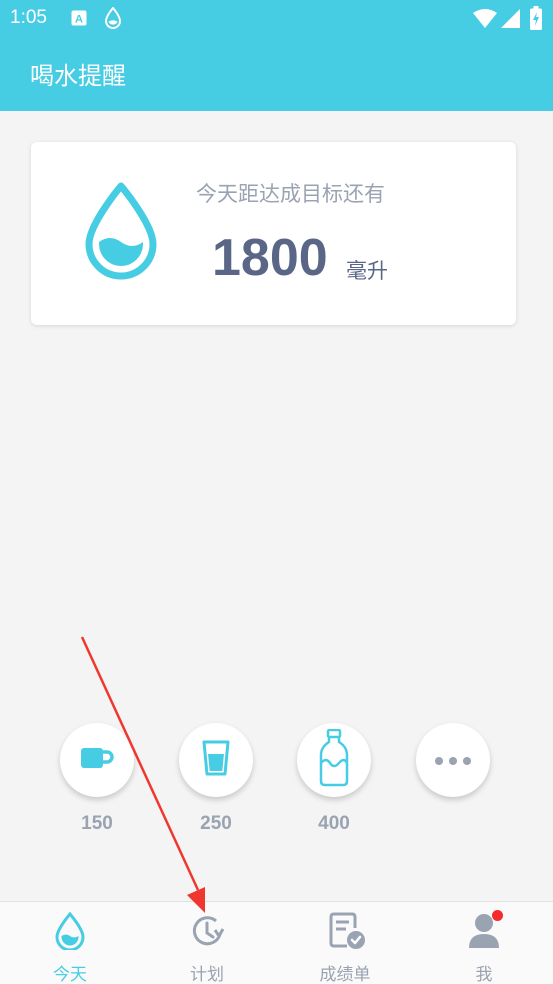 This screenshot has height=984, width=553. I want to click on notification-badge, so click(497, 915).